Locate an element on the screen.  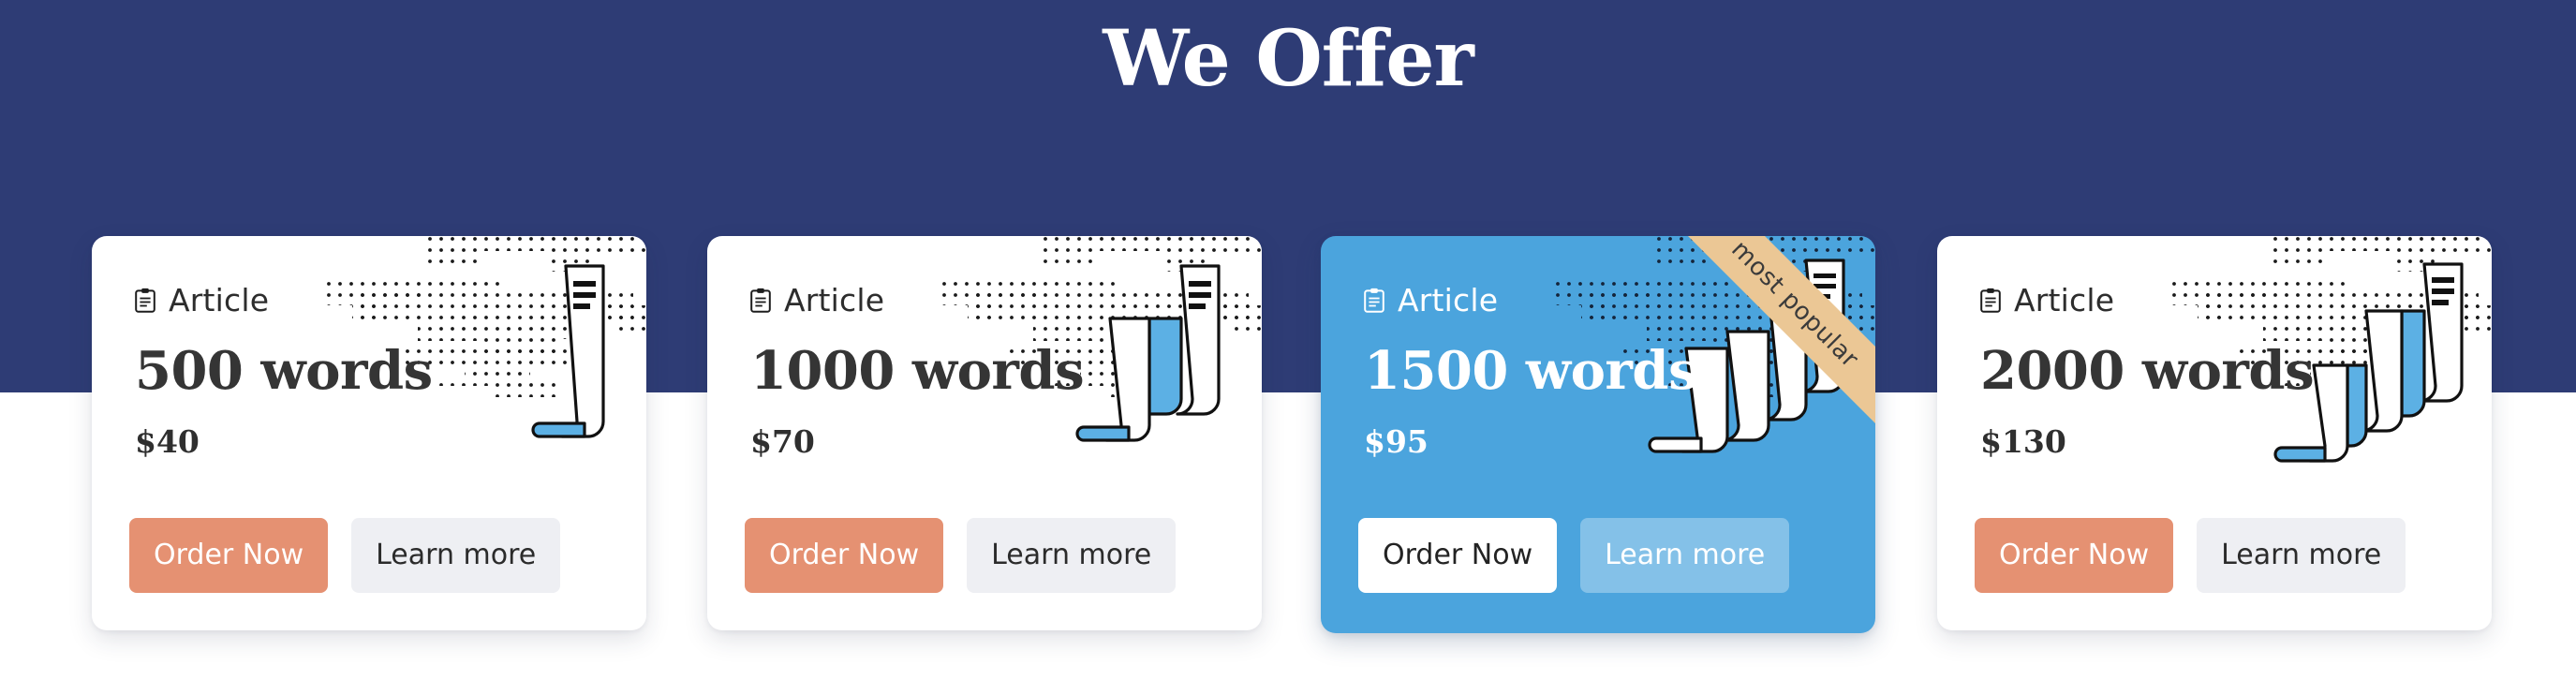
most-popular-ribbon: most popular is located at coordinates (1772, 333).